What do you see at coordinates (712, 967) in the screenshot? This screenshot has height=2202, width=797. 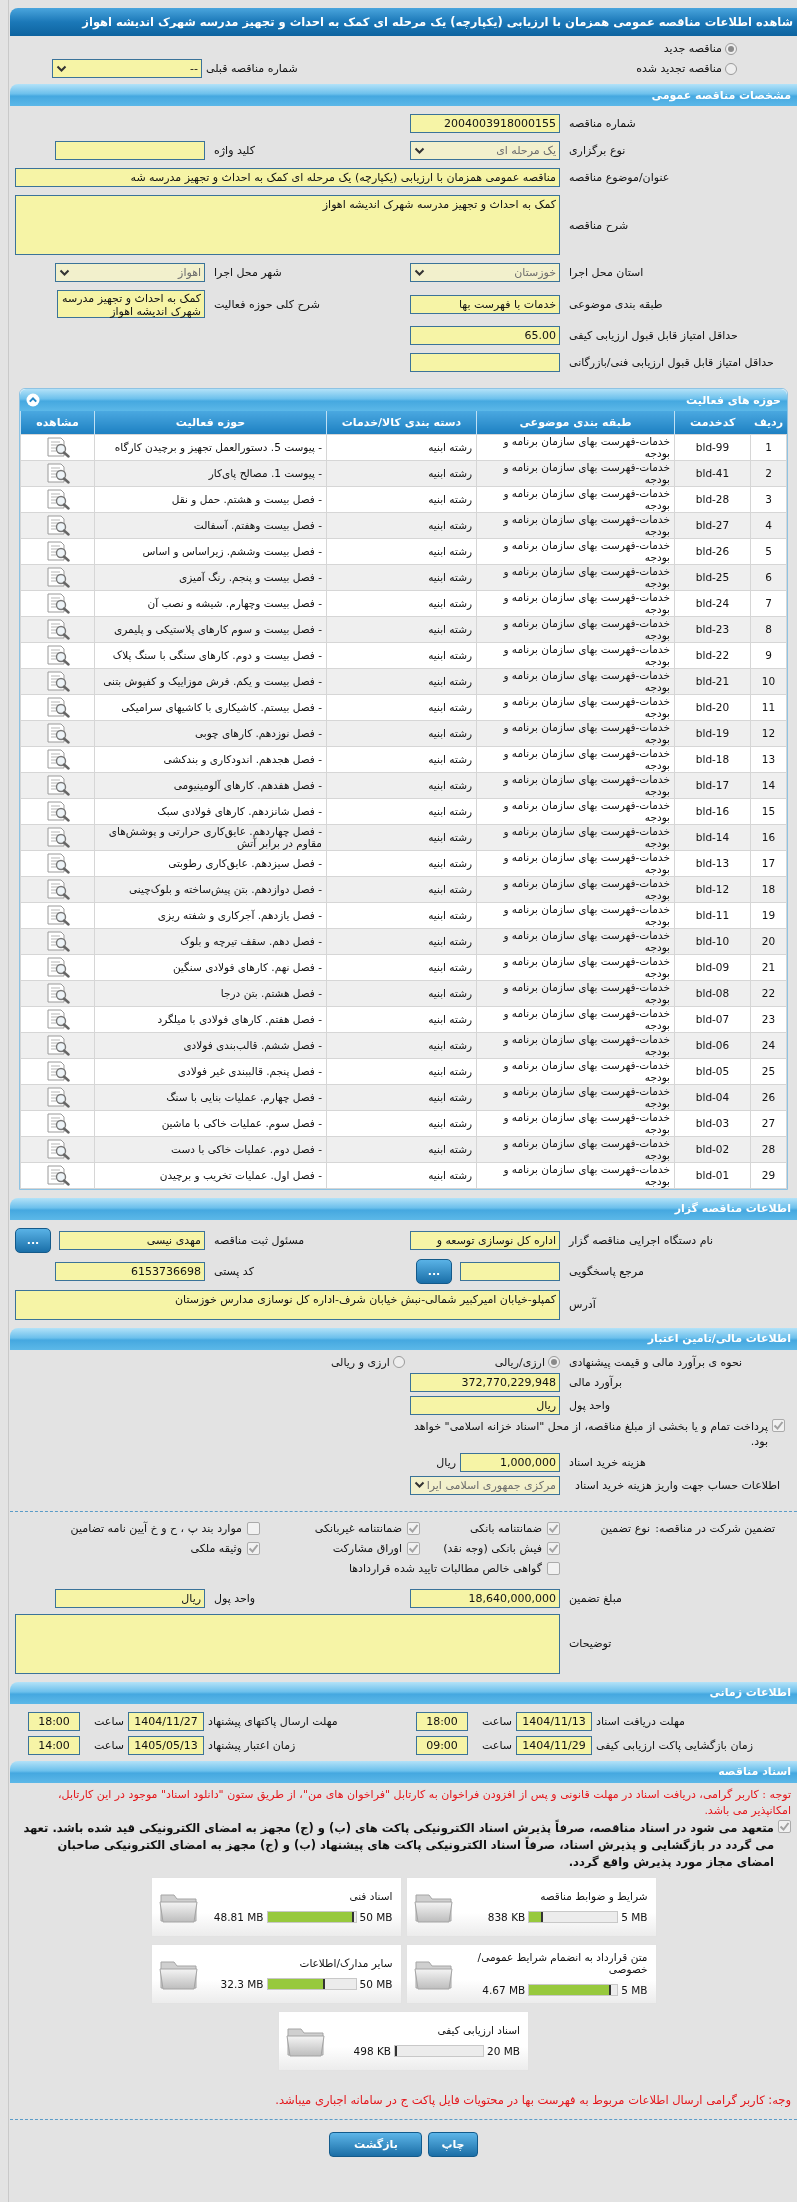 I see `table-cell: bld-09` at bounding box center [712, 967].